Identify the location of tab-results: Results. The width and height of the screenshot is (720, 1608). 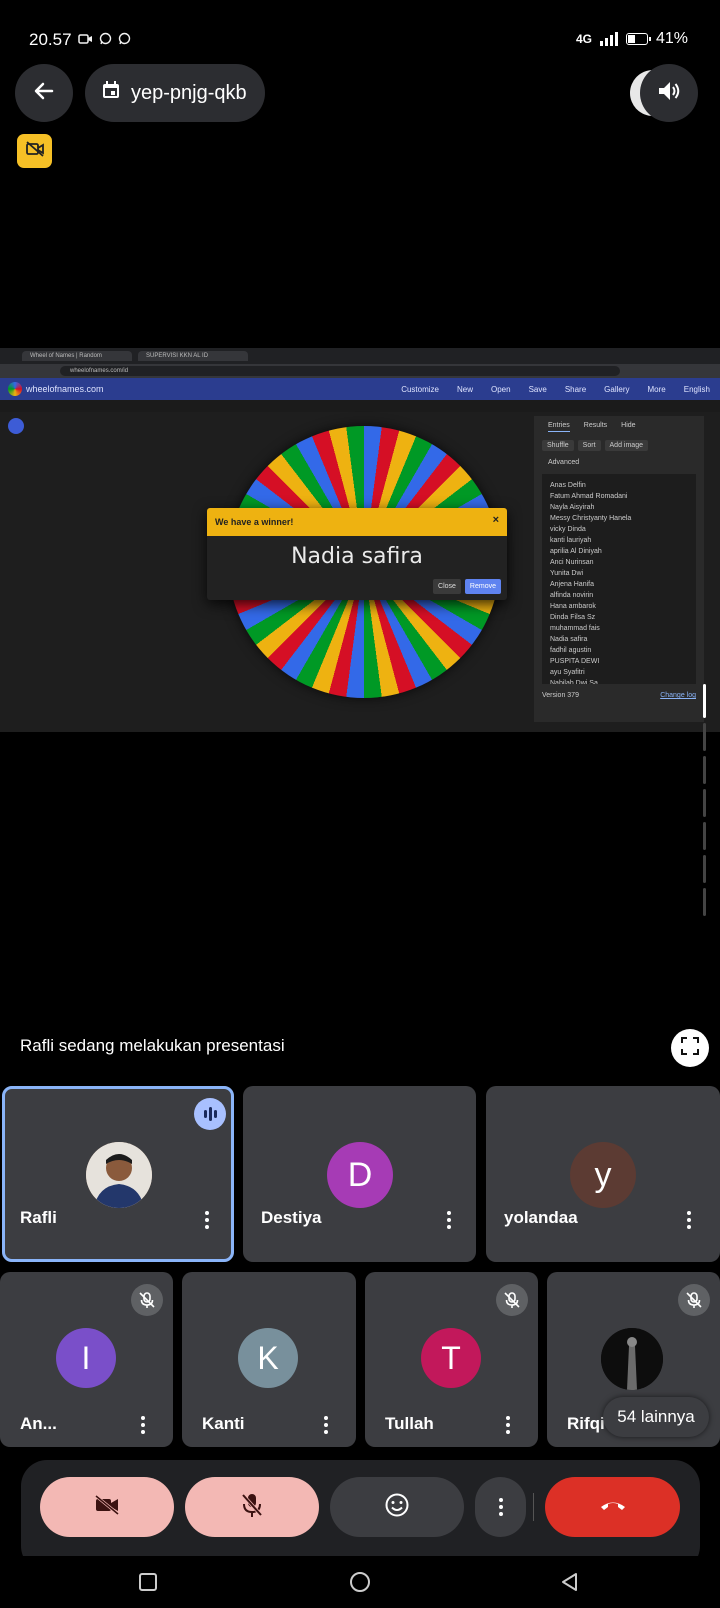
(595, 425).